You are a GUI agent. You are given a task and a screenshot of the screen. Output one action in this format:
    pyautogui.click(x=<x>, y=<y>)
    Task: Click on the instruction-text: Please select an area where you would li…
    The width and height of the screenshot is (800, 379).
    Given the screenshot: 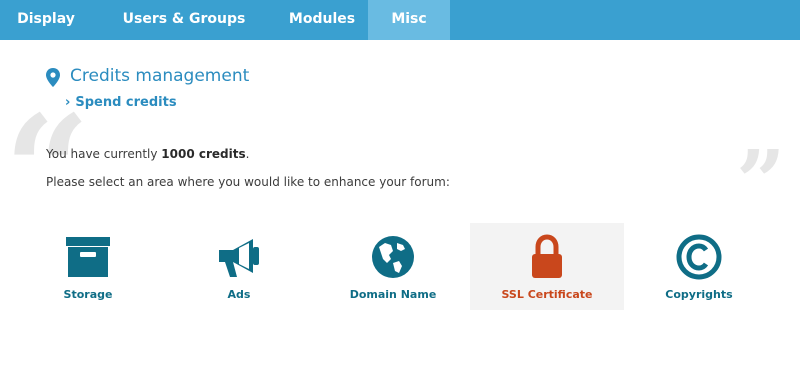 What is the action you would take?
    pyautogui.click(x=248, y=182)
    